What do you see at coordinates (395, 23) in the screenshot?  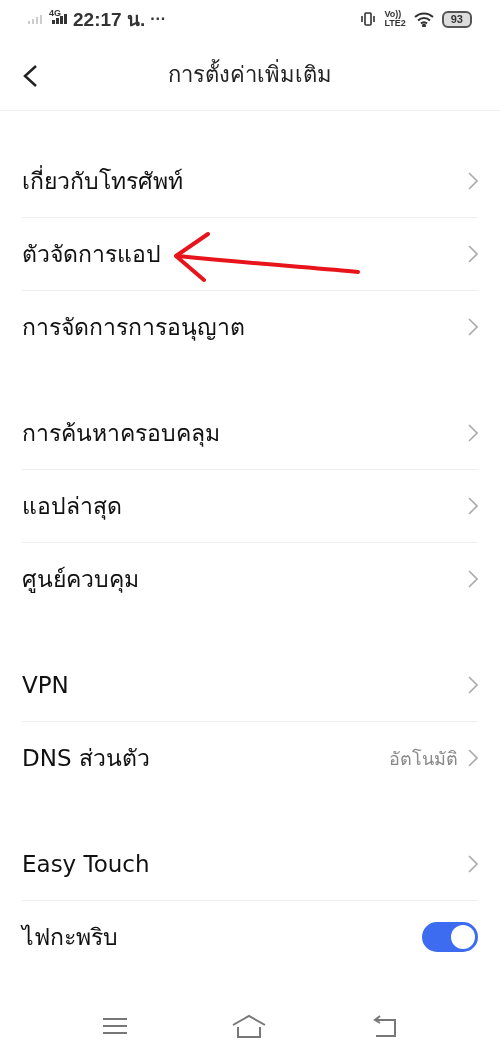 I see `lte-label: LTE2` at bounding box center [395, 23].